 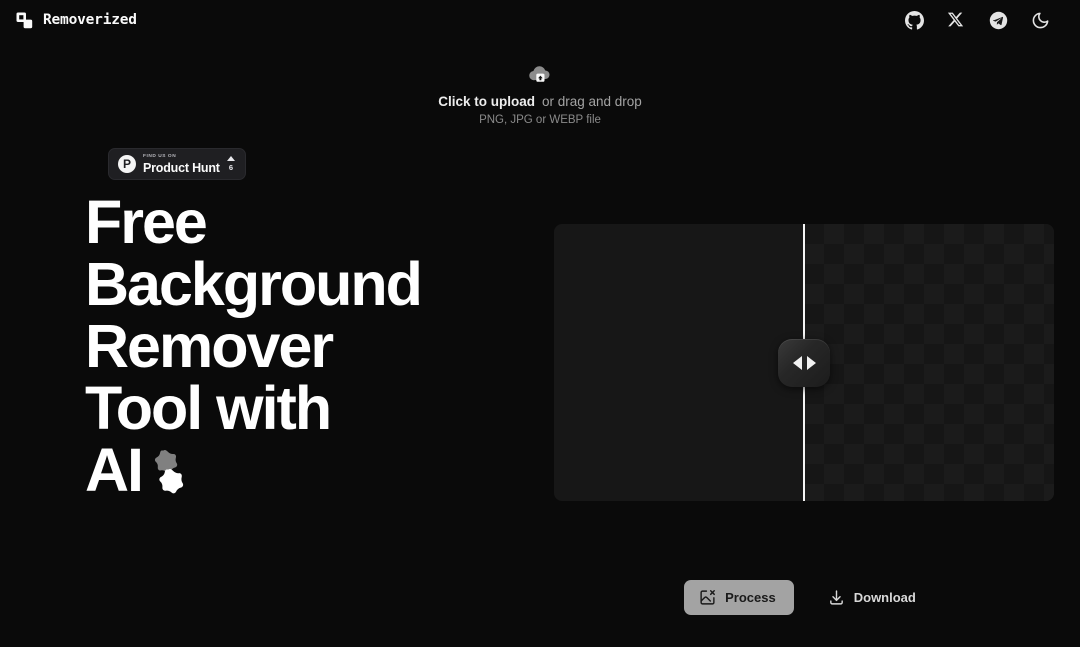 I want to click on download-button: Download, so click(x=872, y=597).